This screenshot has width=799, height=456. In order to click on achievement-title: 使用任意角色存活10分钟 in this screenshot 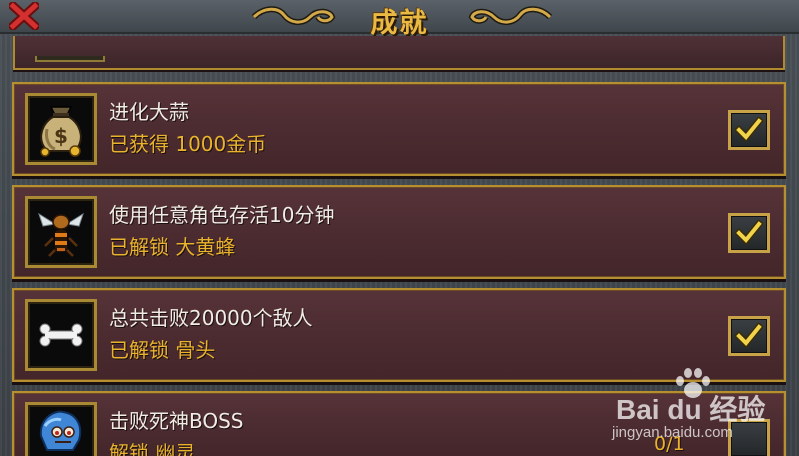, I will do `click(222, 215)`.